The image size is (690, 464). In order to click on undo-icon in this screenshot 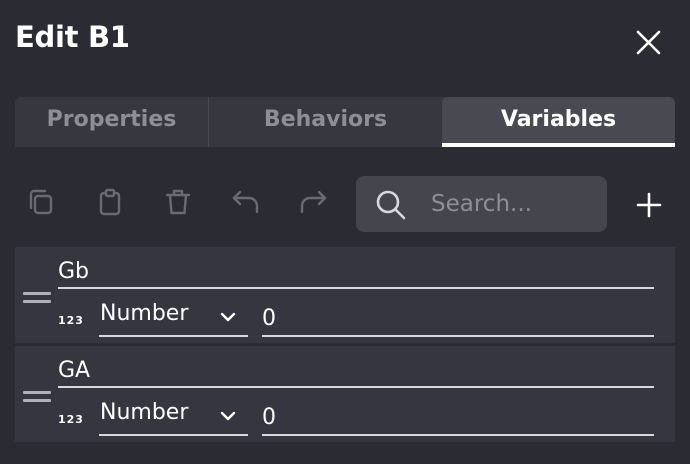, I will do `click(245, 202)`.